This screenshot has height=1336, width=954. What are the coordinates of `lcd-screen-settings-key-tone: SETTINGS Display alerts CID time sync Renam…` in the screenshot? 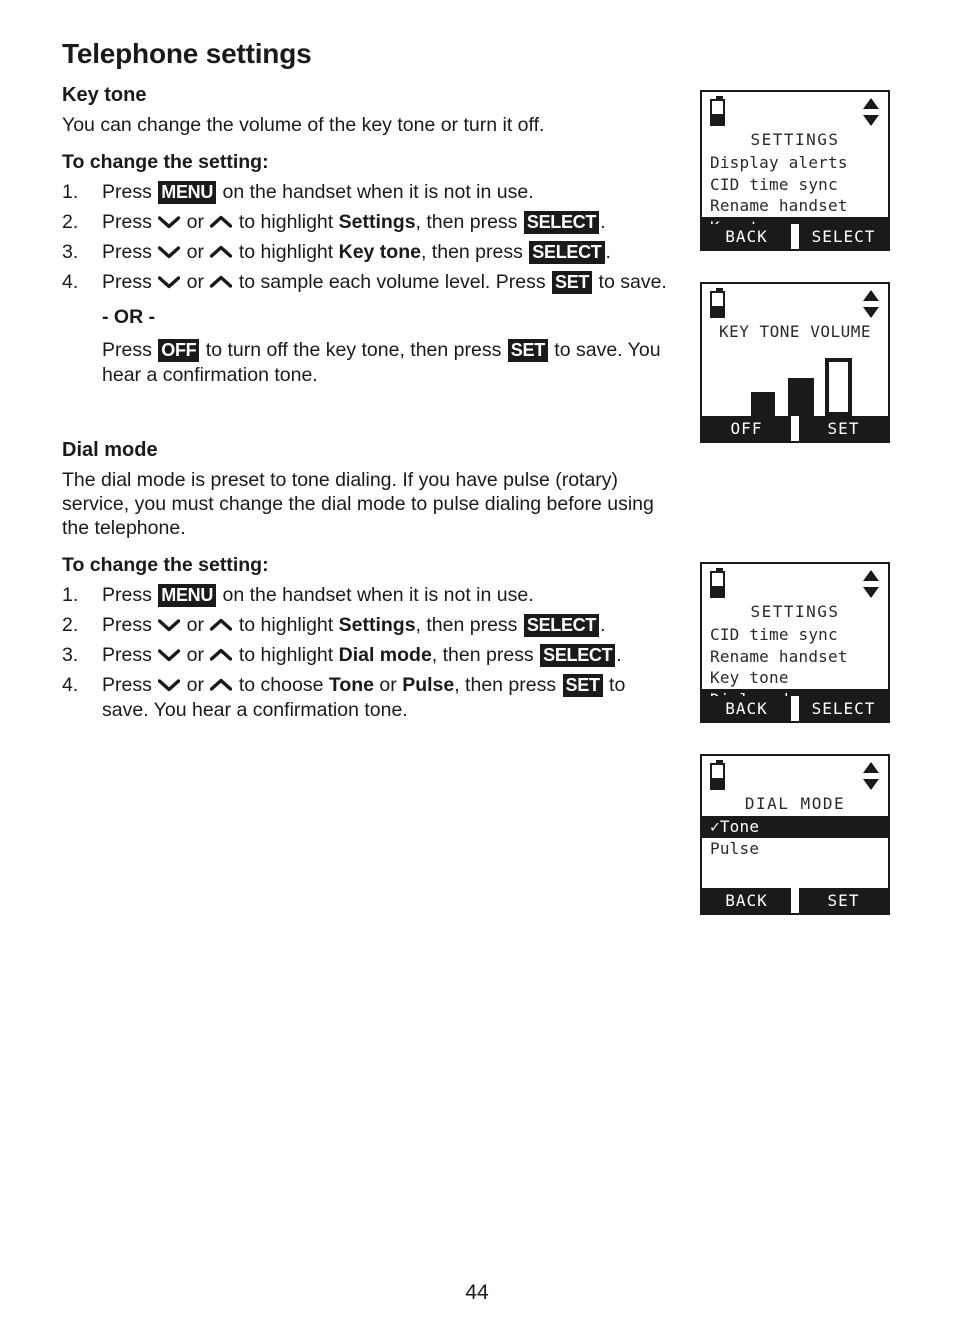 It's located at (795, 170).